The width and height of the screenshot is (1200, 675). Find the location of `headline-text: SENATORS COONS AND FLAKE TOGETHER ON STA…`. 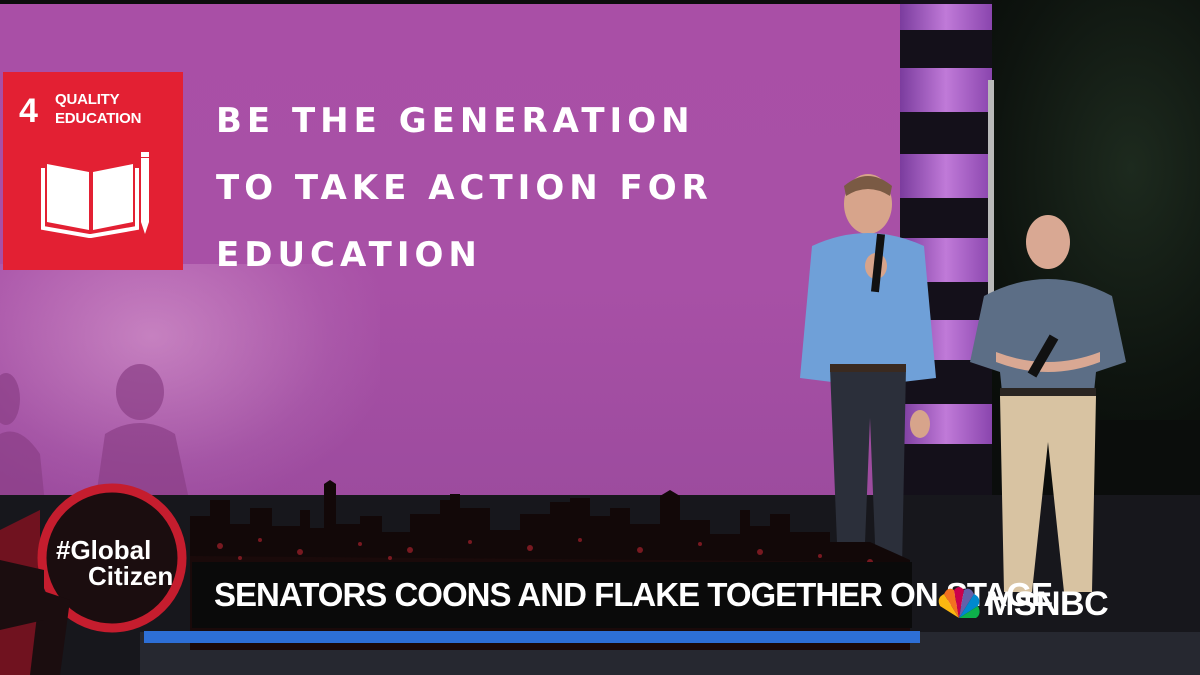

headline-text: SENATORS COONS AND FLAKE TOGETHER ON STA… is located at coordinates (633, 594).